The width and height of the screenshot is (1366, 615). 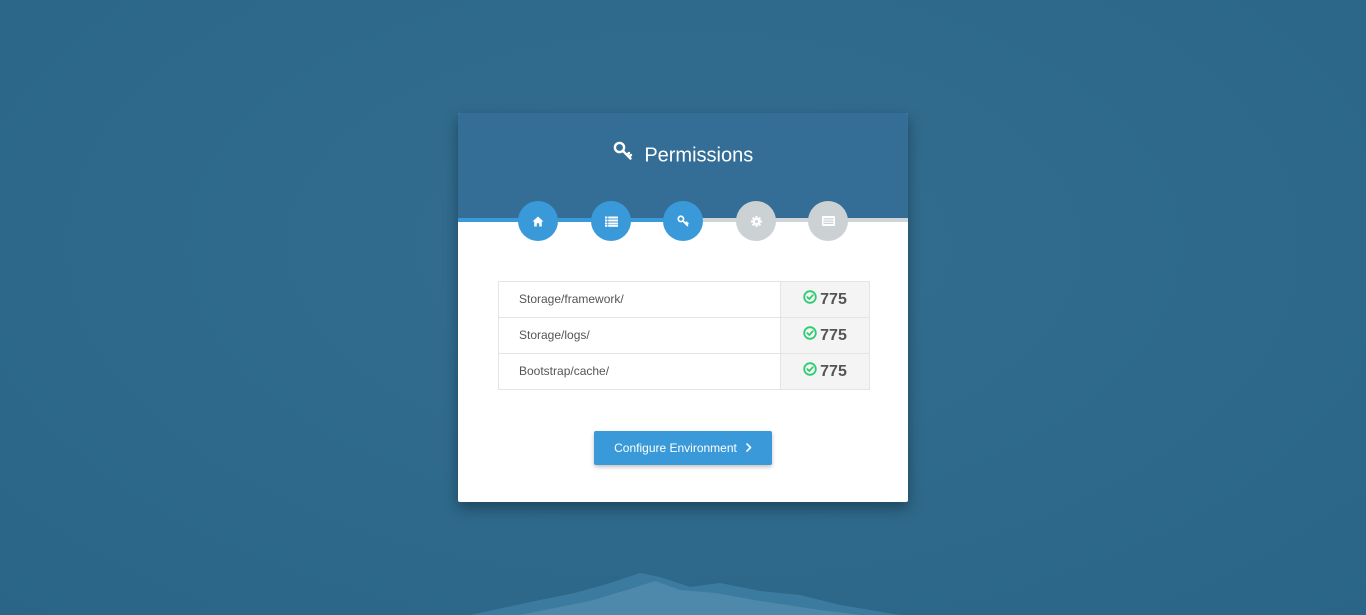 What do you see at coordinates (675, 448) in the screenshot?
I see `configure-environment-label: Configure Environment` at bounding box center [675, 448].